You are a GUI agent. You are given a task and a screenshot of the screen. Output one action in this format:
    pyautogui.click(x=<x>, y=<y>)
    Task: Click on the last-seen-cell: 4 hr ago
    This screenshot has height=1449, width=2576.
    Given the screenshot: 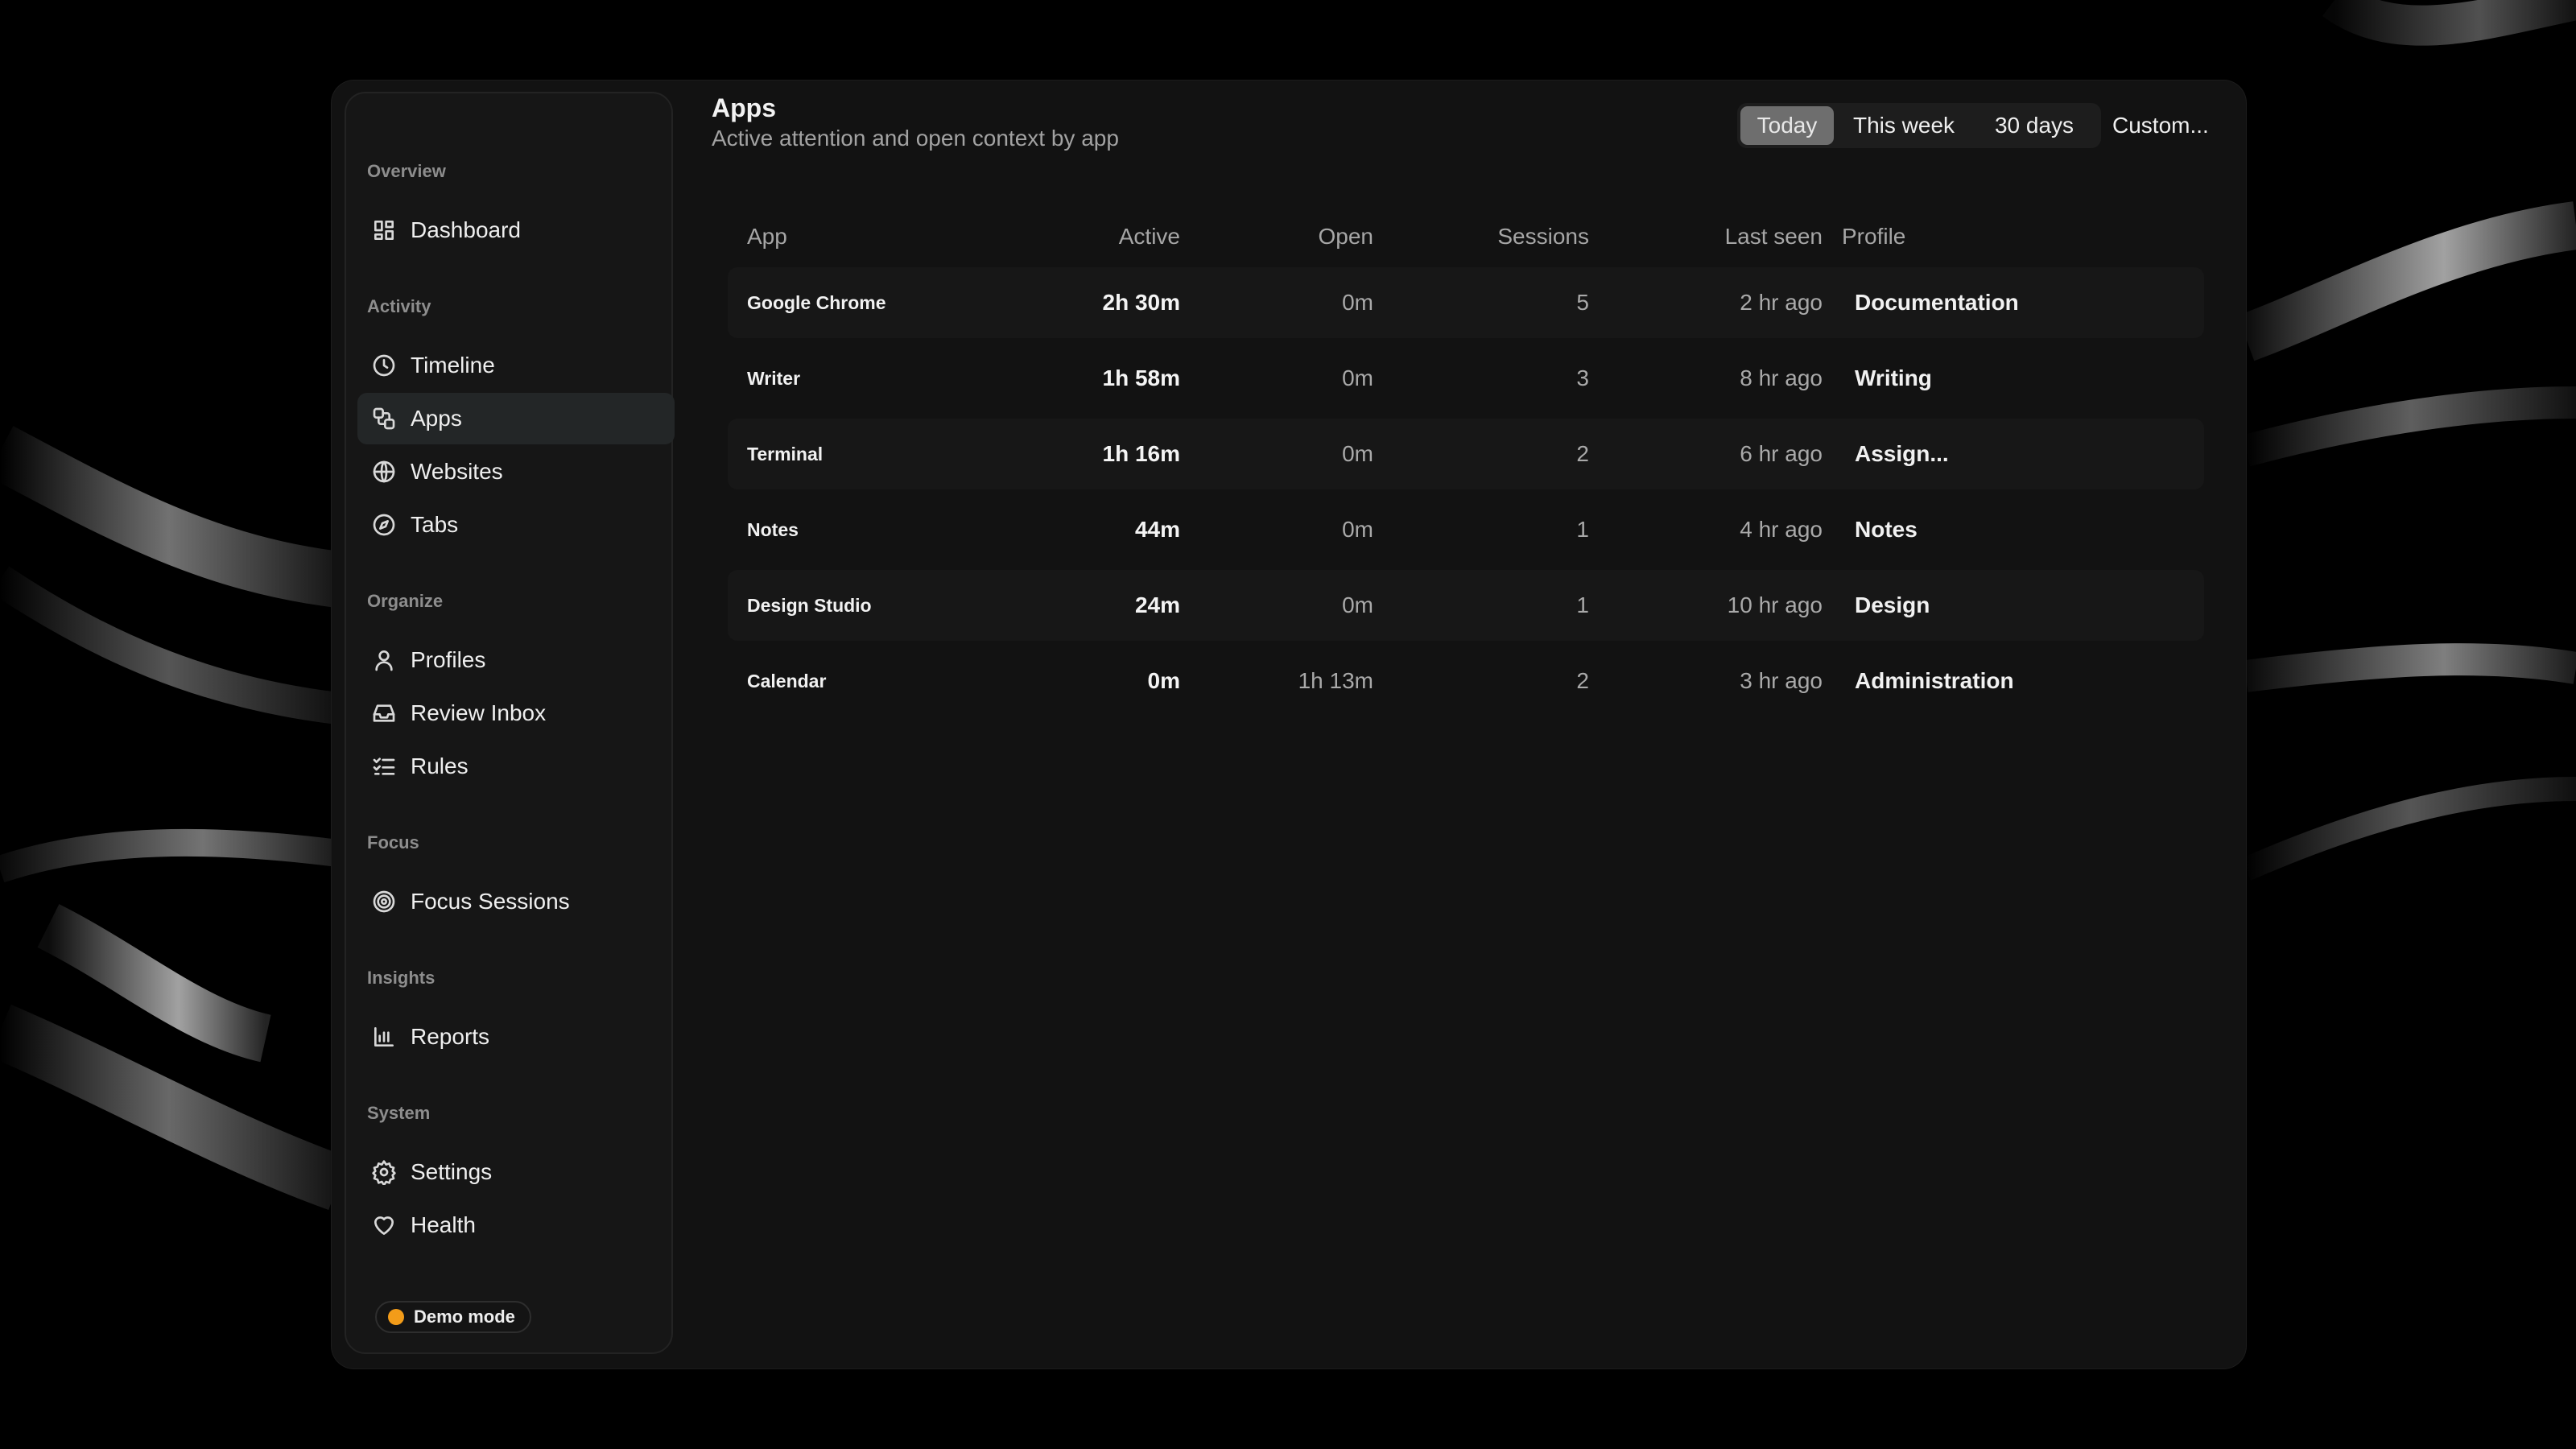 What is the action you would take?
    pyautogui.click(x=1781, y=529)
    